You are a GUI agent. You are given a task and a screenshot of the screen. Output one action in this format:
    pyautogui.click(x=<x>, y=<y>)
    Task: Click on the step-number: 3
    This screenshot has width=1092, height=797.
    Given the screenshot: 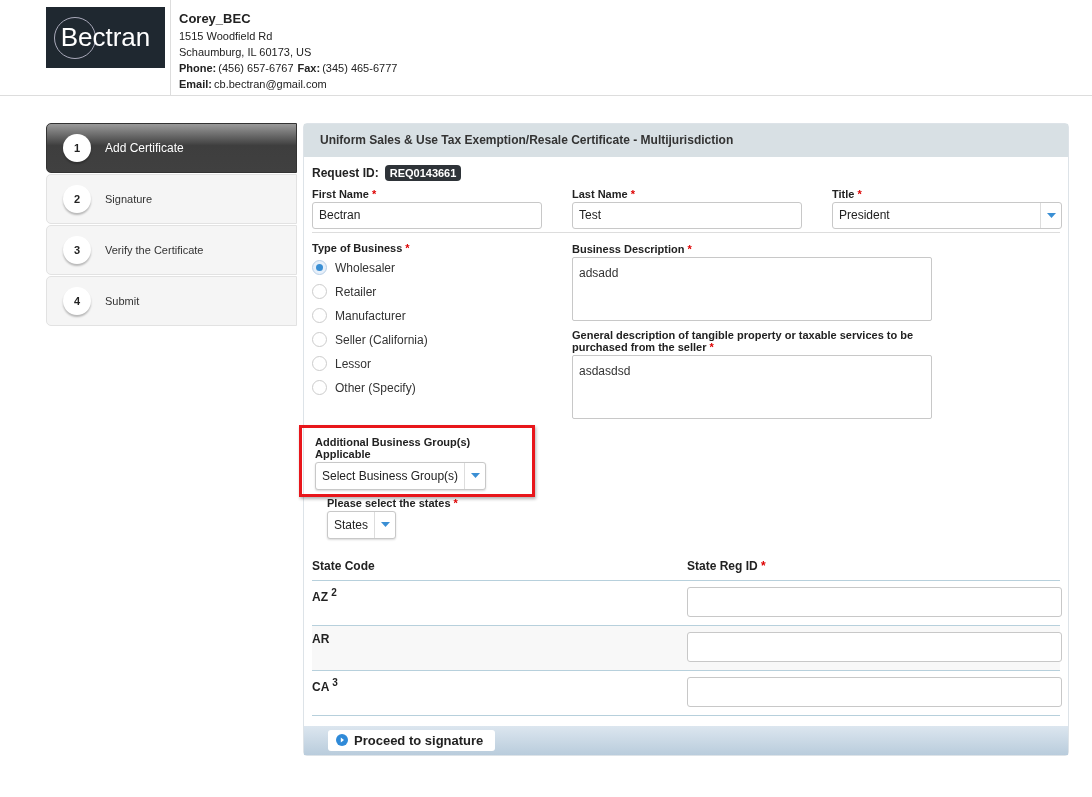 What is the action you would take?
    pyautogui.click(x=77, y=250)
    